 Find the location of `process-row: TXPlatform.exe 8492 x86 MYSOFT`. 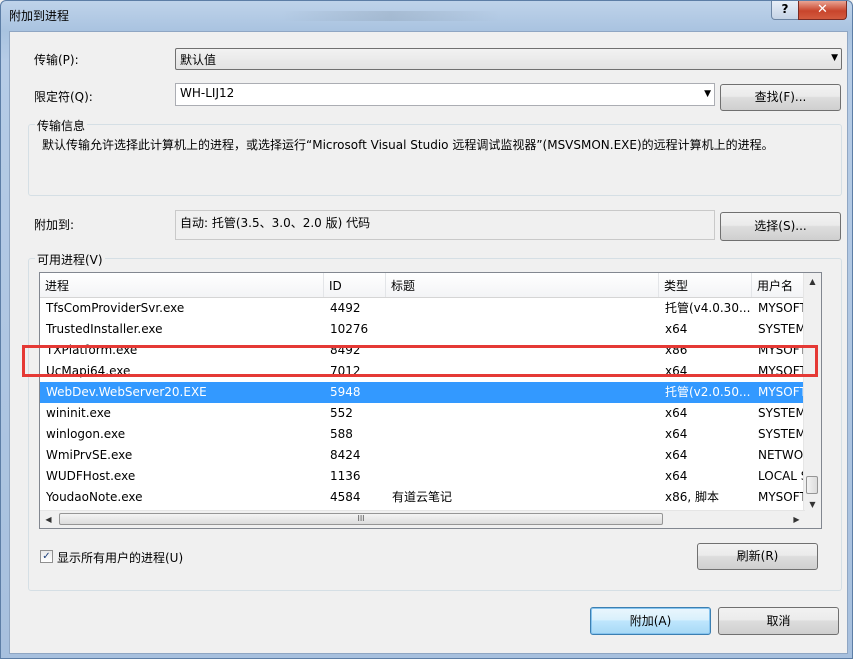

process-row: TXPlatform.exe 8492 x86 MYSOFT is located at coordinates (422, 350).